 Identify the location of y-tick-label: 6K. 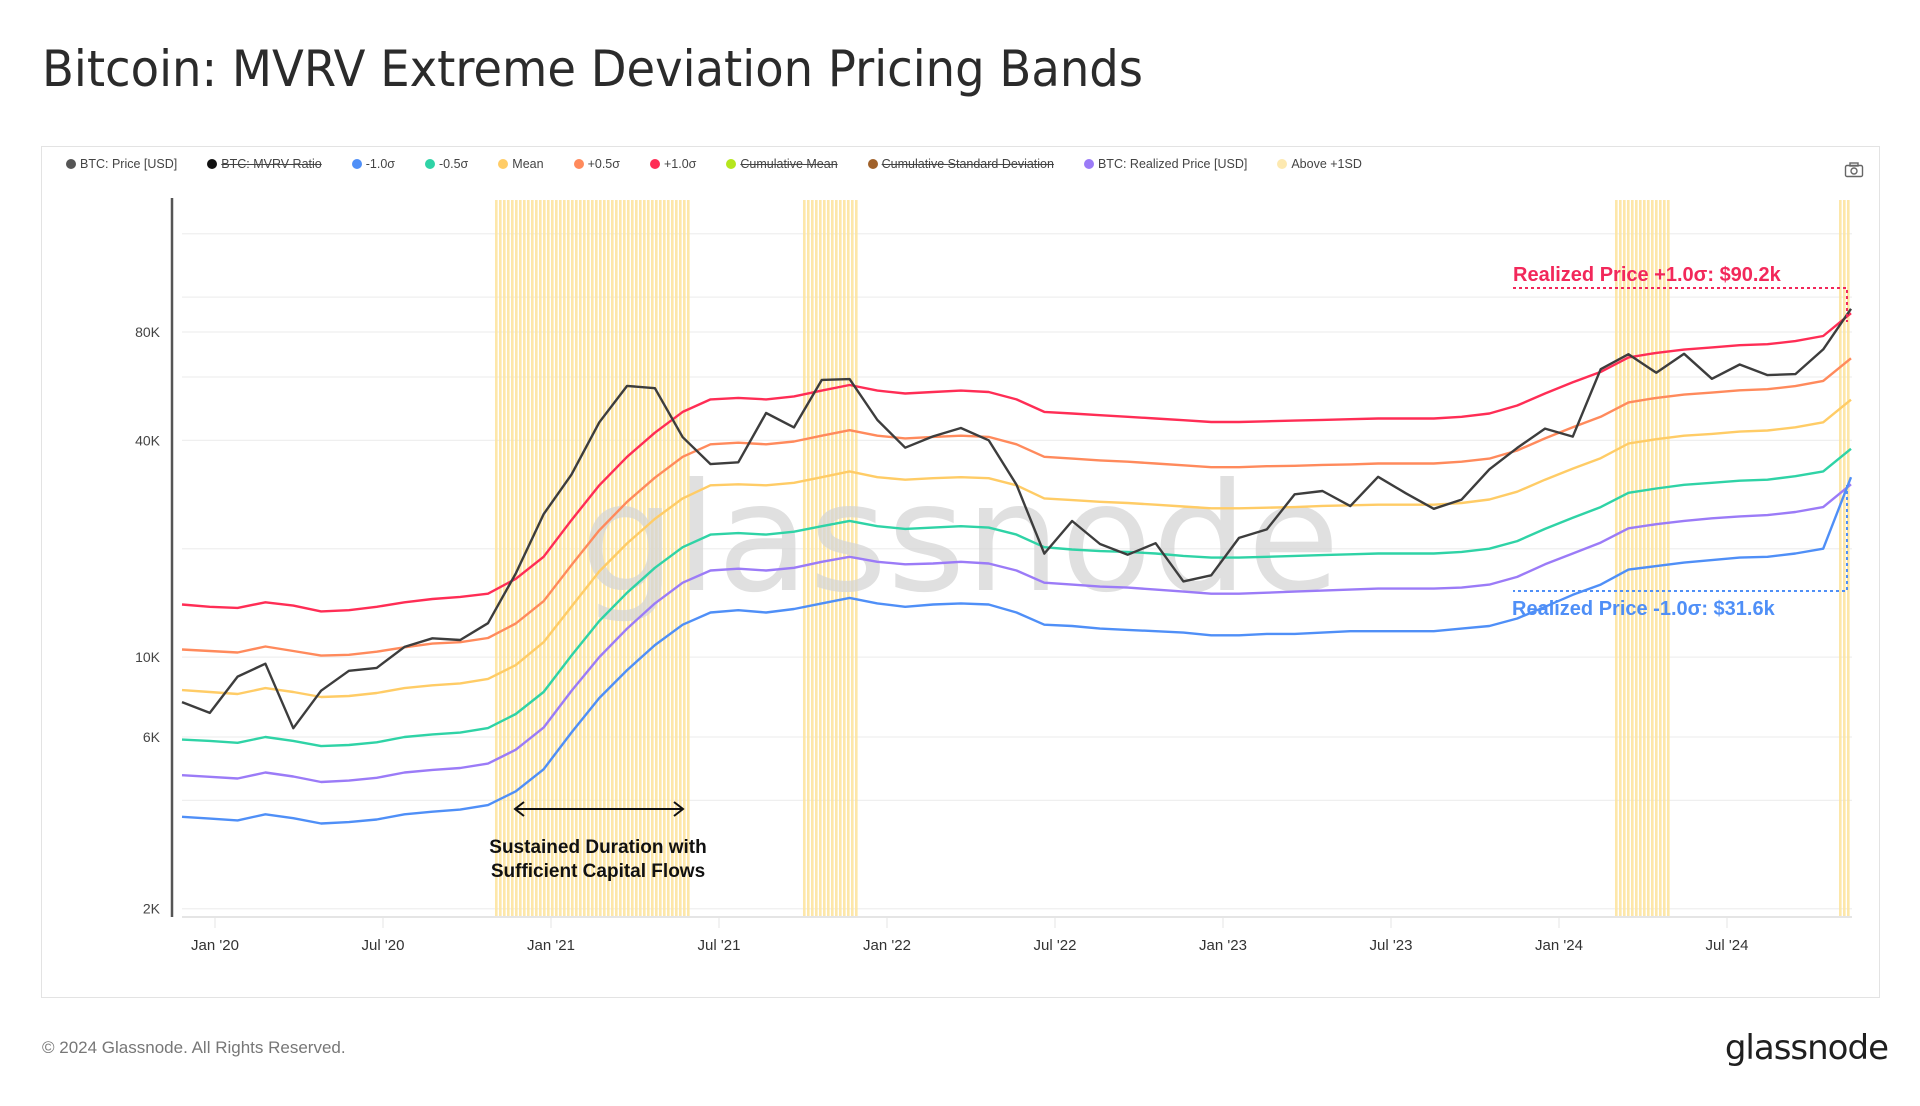
(152, 737).